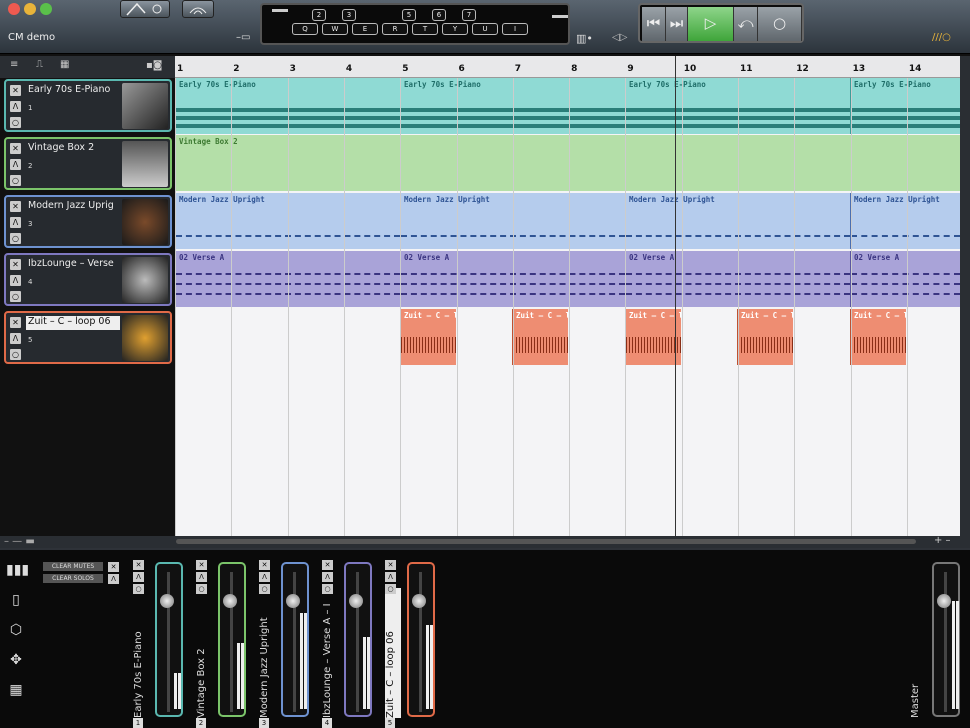 The image size is (970, 728). Describe the element at coordinates (16, 601) in the screenshot. I see `browser-icon: ▯` at that location.